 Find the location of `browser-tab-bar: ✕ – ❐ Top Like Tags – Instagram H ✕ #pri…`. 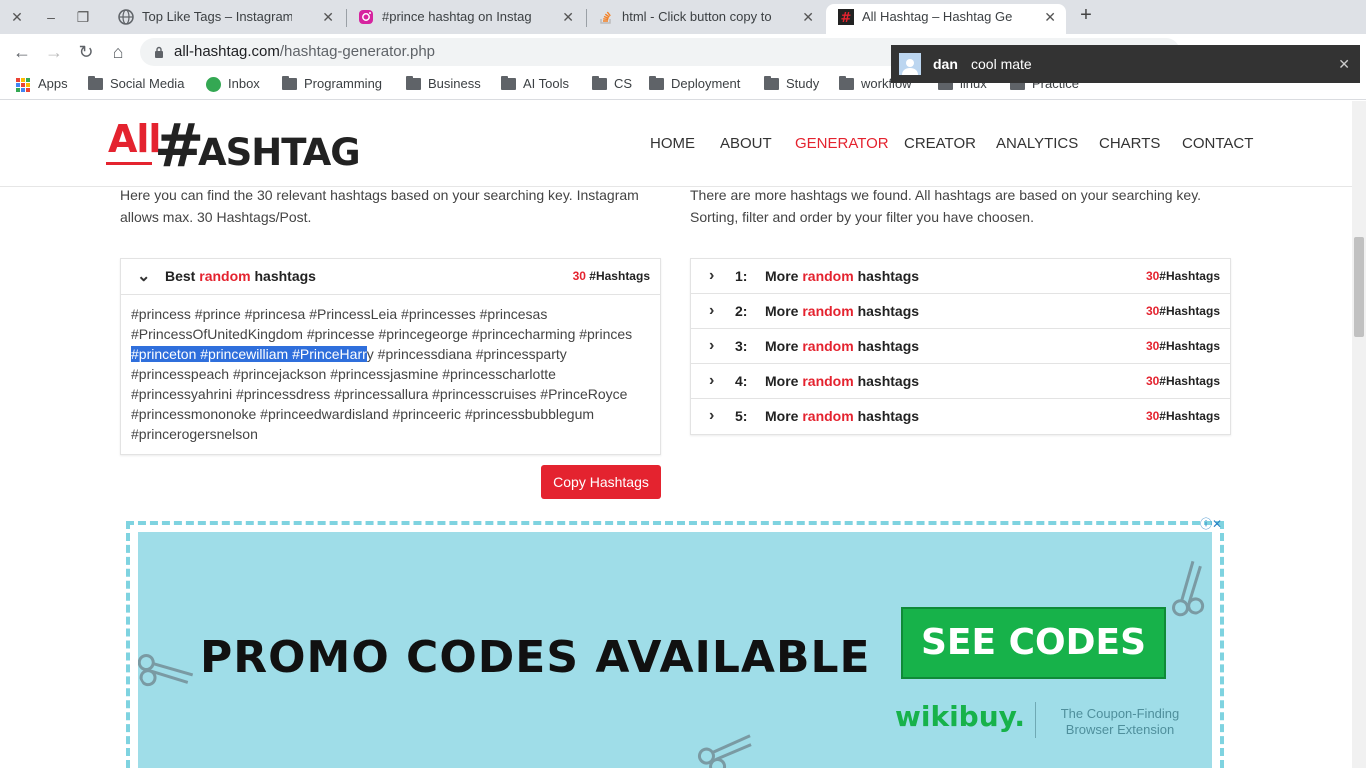

browser-tab-bar: ✕ – ❐ Top Like Tags – Instagram H ✕ #pri… is located at coordinates (683, 17).